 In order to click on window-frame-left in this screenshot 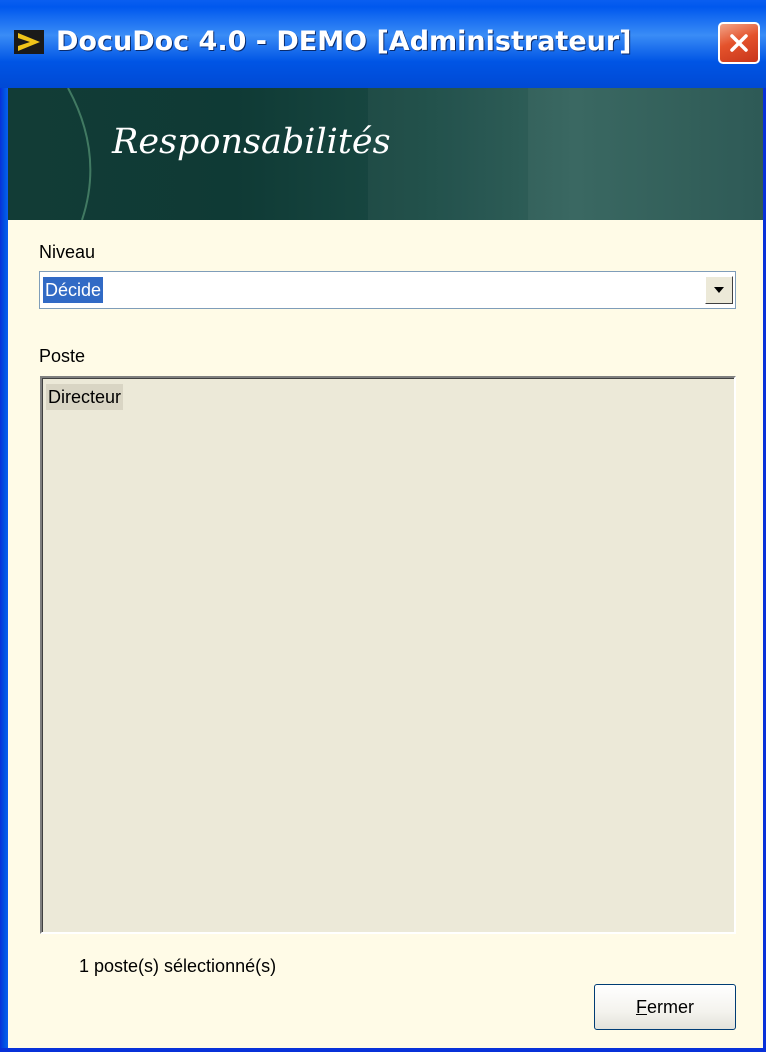, I will do `click(4, 570)`.